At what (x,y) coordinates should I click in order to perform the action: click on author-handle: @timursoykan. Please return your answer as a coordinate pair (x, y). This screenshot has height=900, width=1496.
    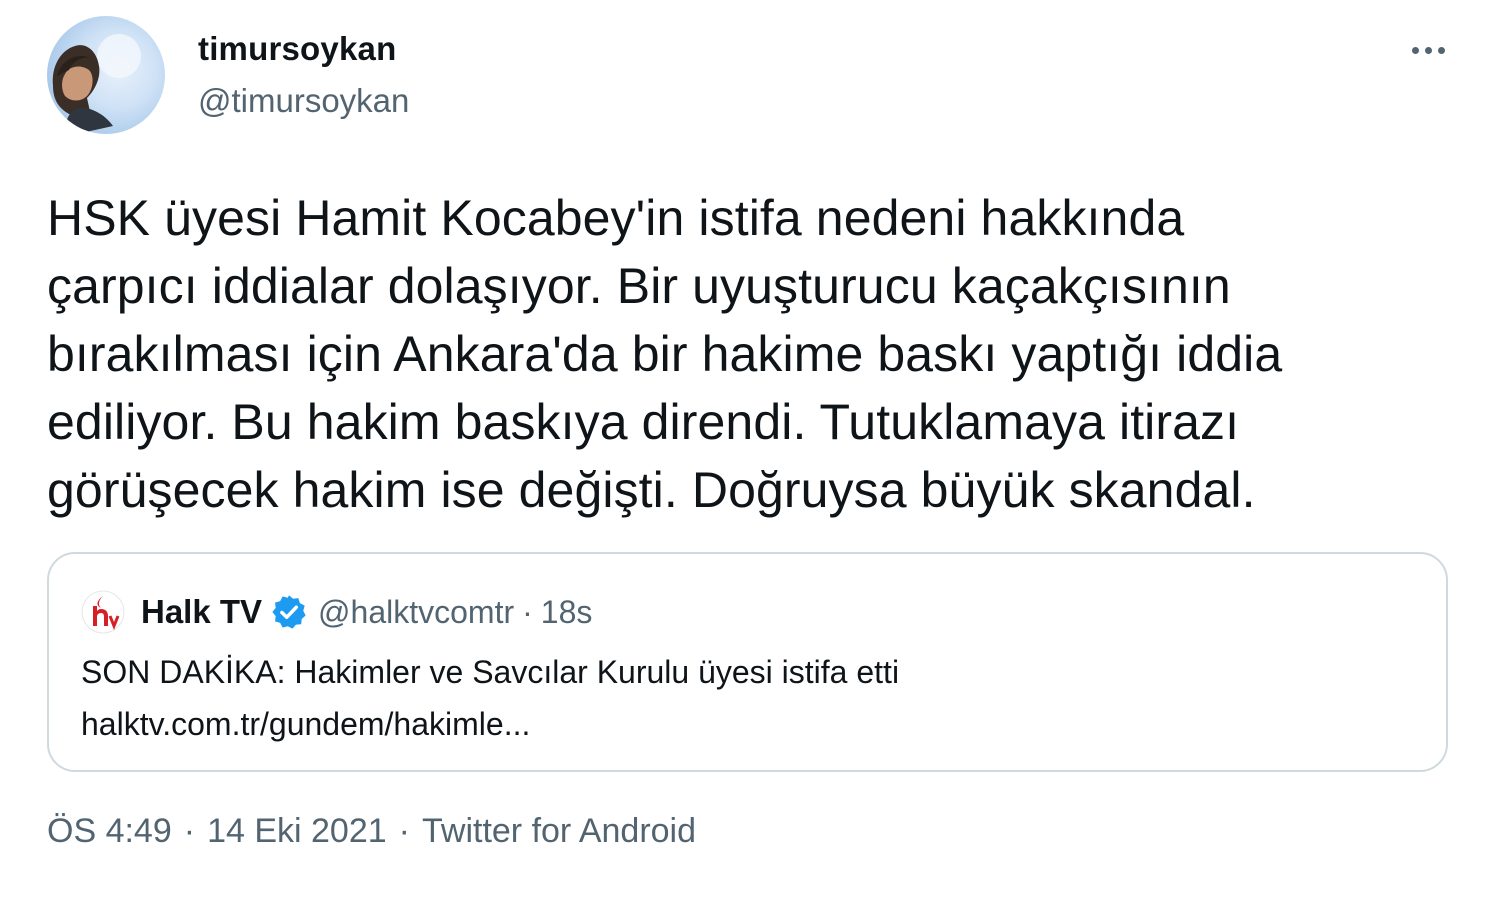
    Looking at the image, I should click on (303, 101).